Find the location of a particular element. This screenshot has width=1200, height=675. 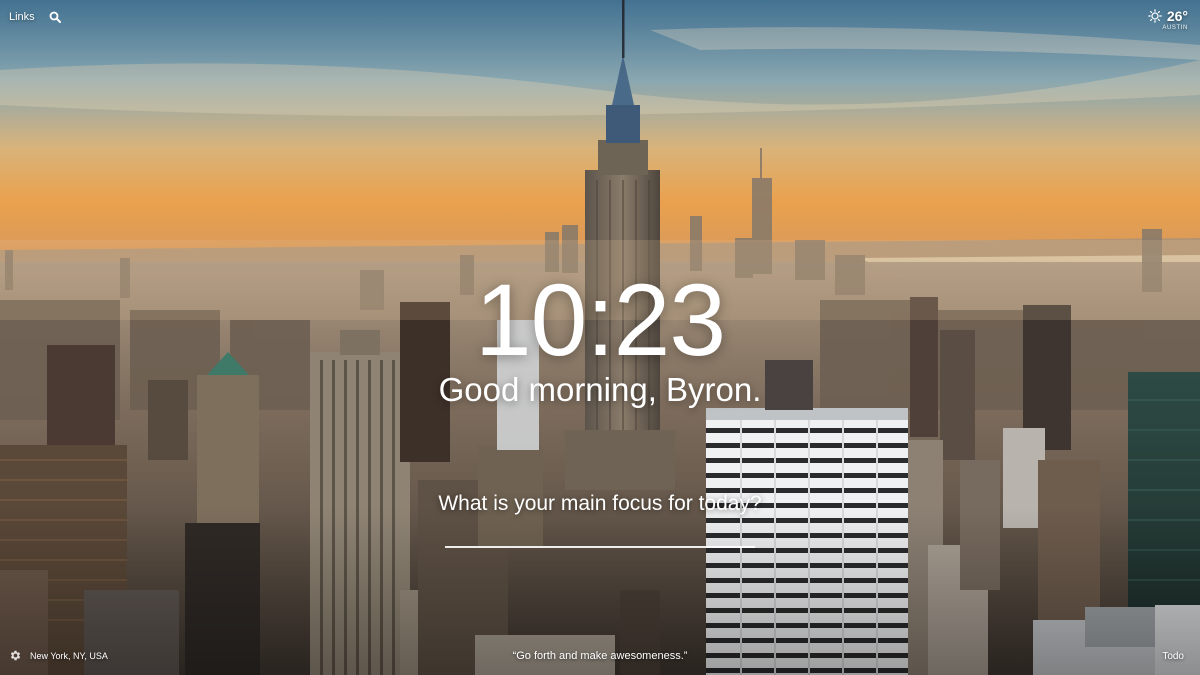

todo-button: Todo is located at coordinates (1173, 656).